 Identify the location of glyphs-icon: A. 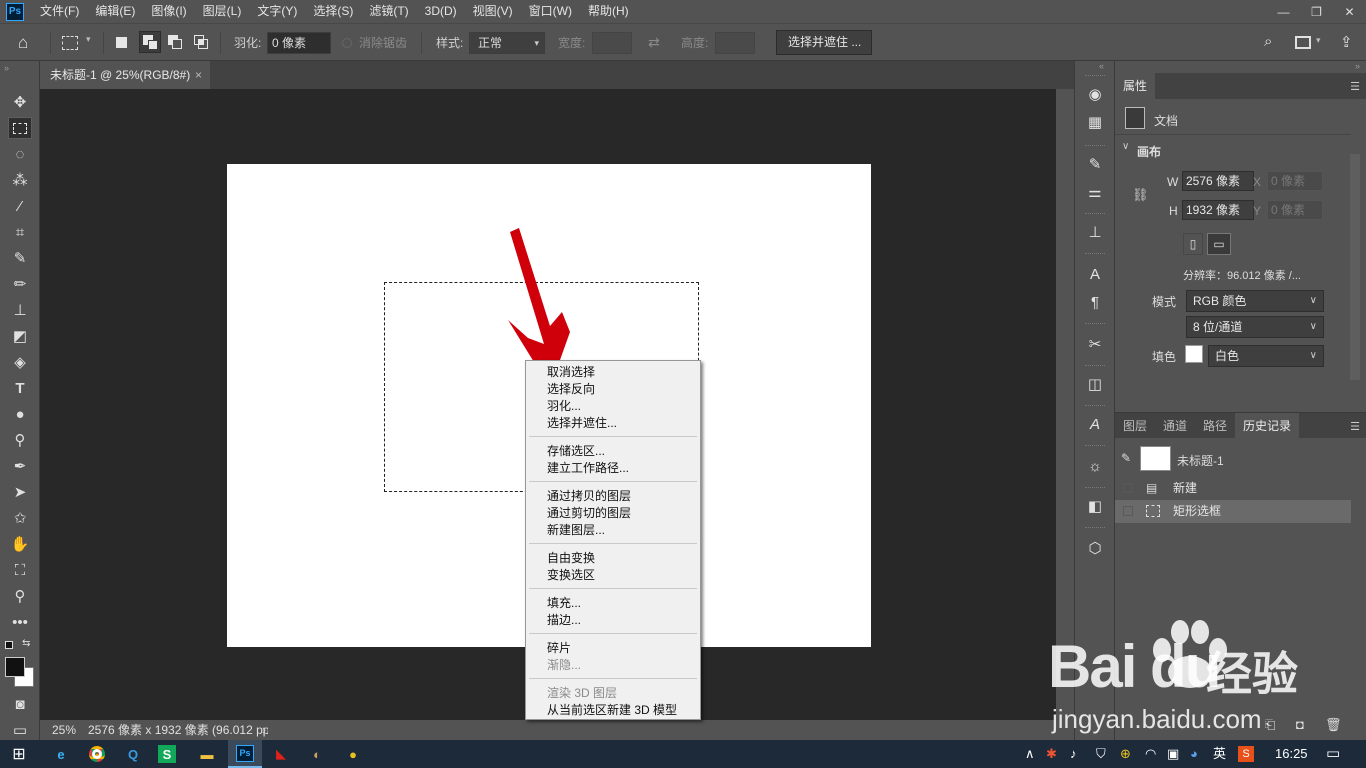
(1095, 424).